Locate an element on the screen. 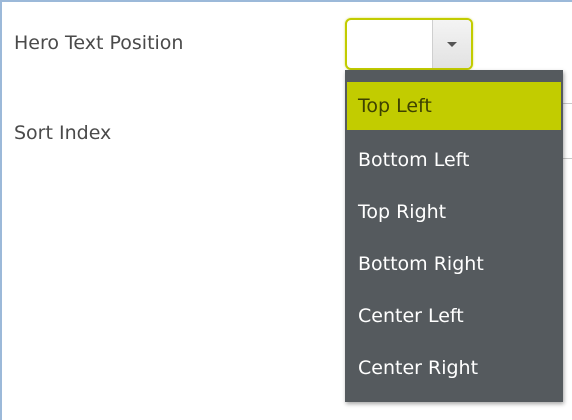  chevron-down-icon is located at coordinates (452, 44).